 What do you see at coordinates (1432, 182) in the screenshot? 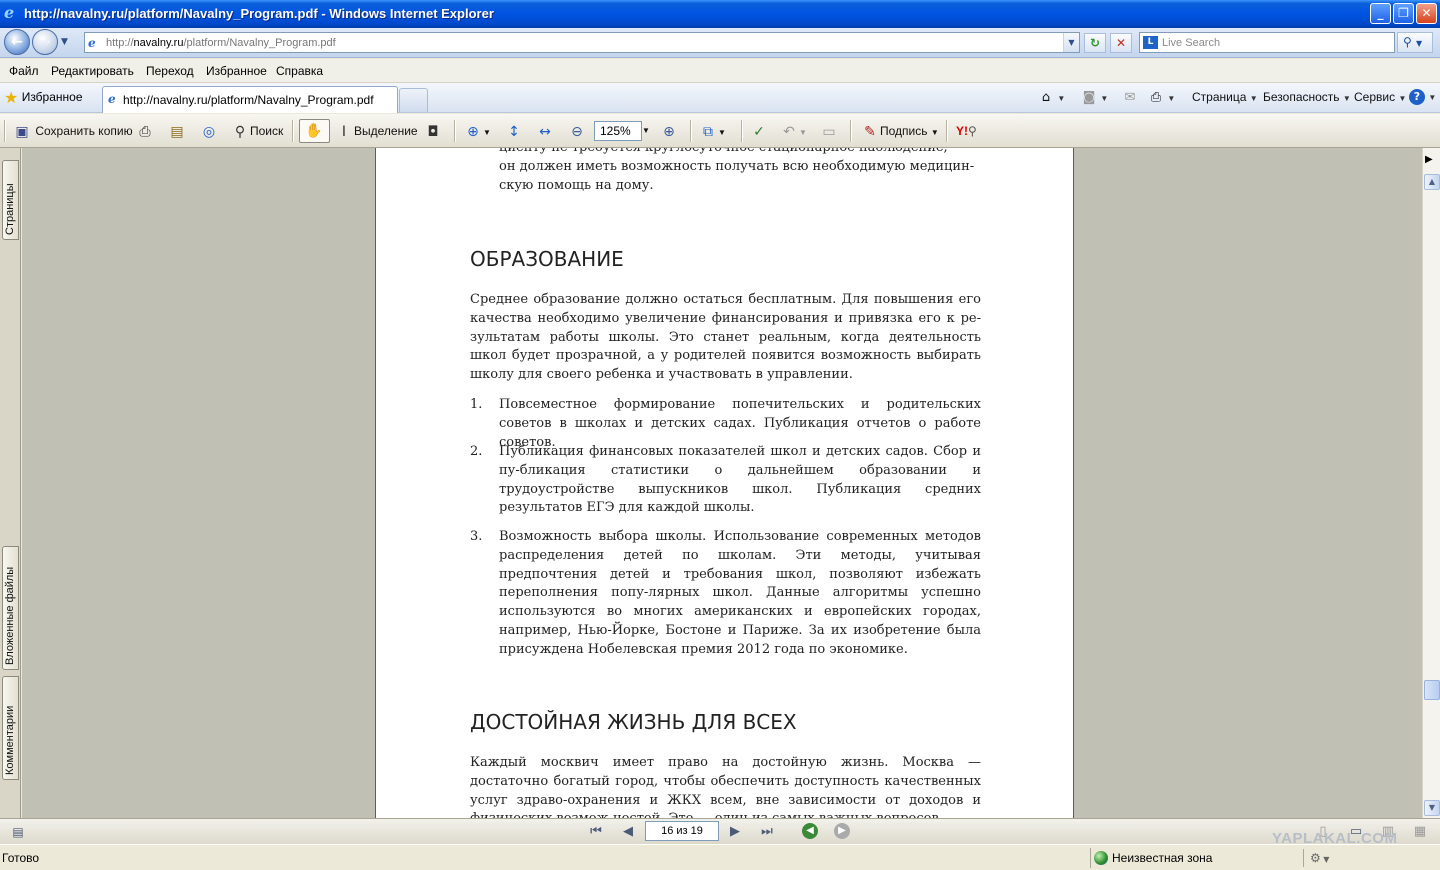
I see `scroll-up-button: ▲` at bounding box center [1432, 182].